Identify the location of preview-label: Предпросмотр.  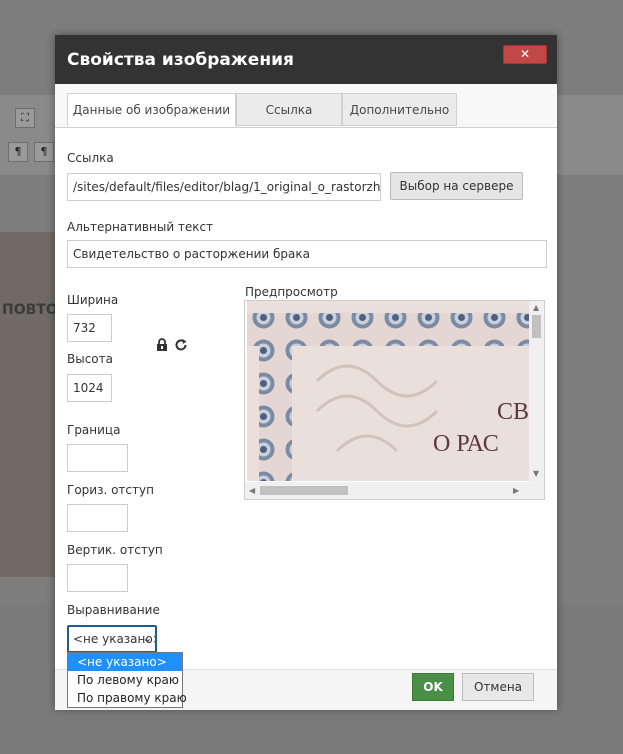
(291, 292).